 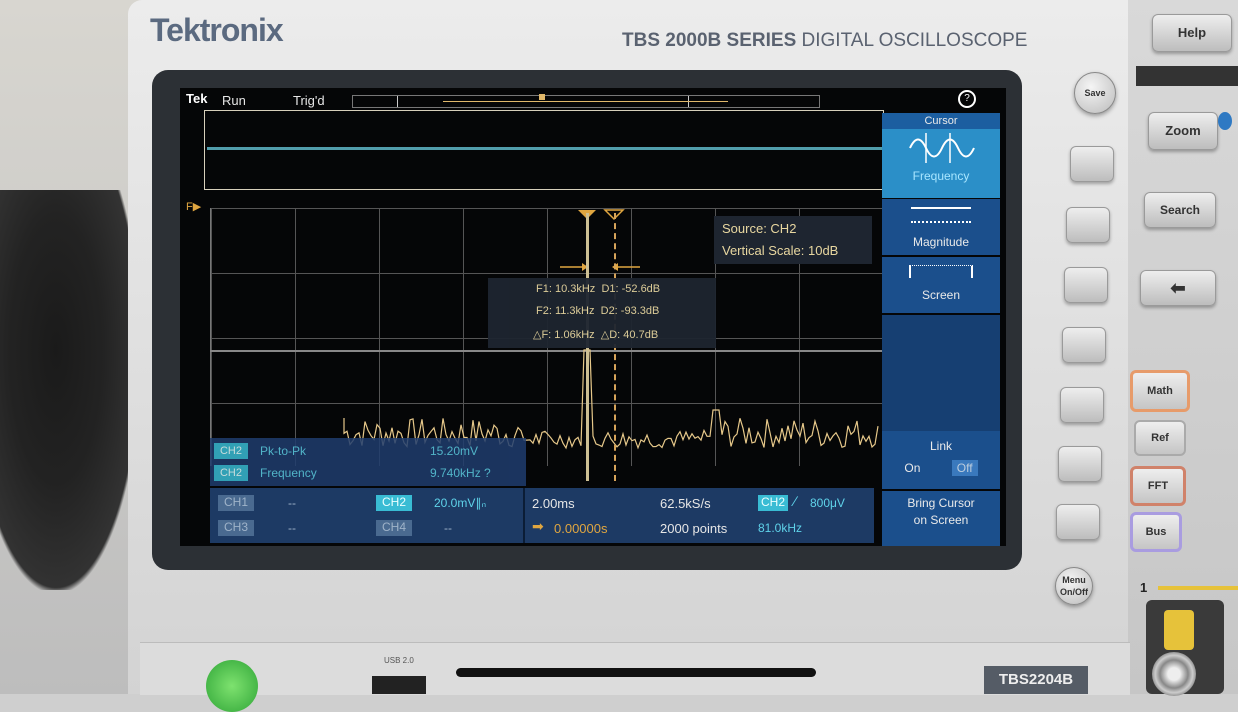 I want to click on record-points: 2000 points, so click(x=694, y=528).